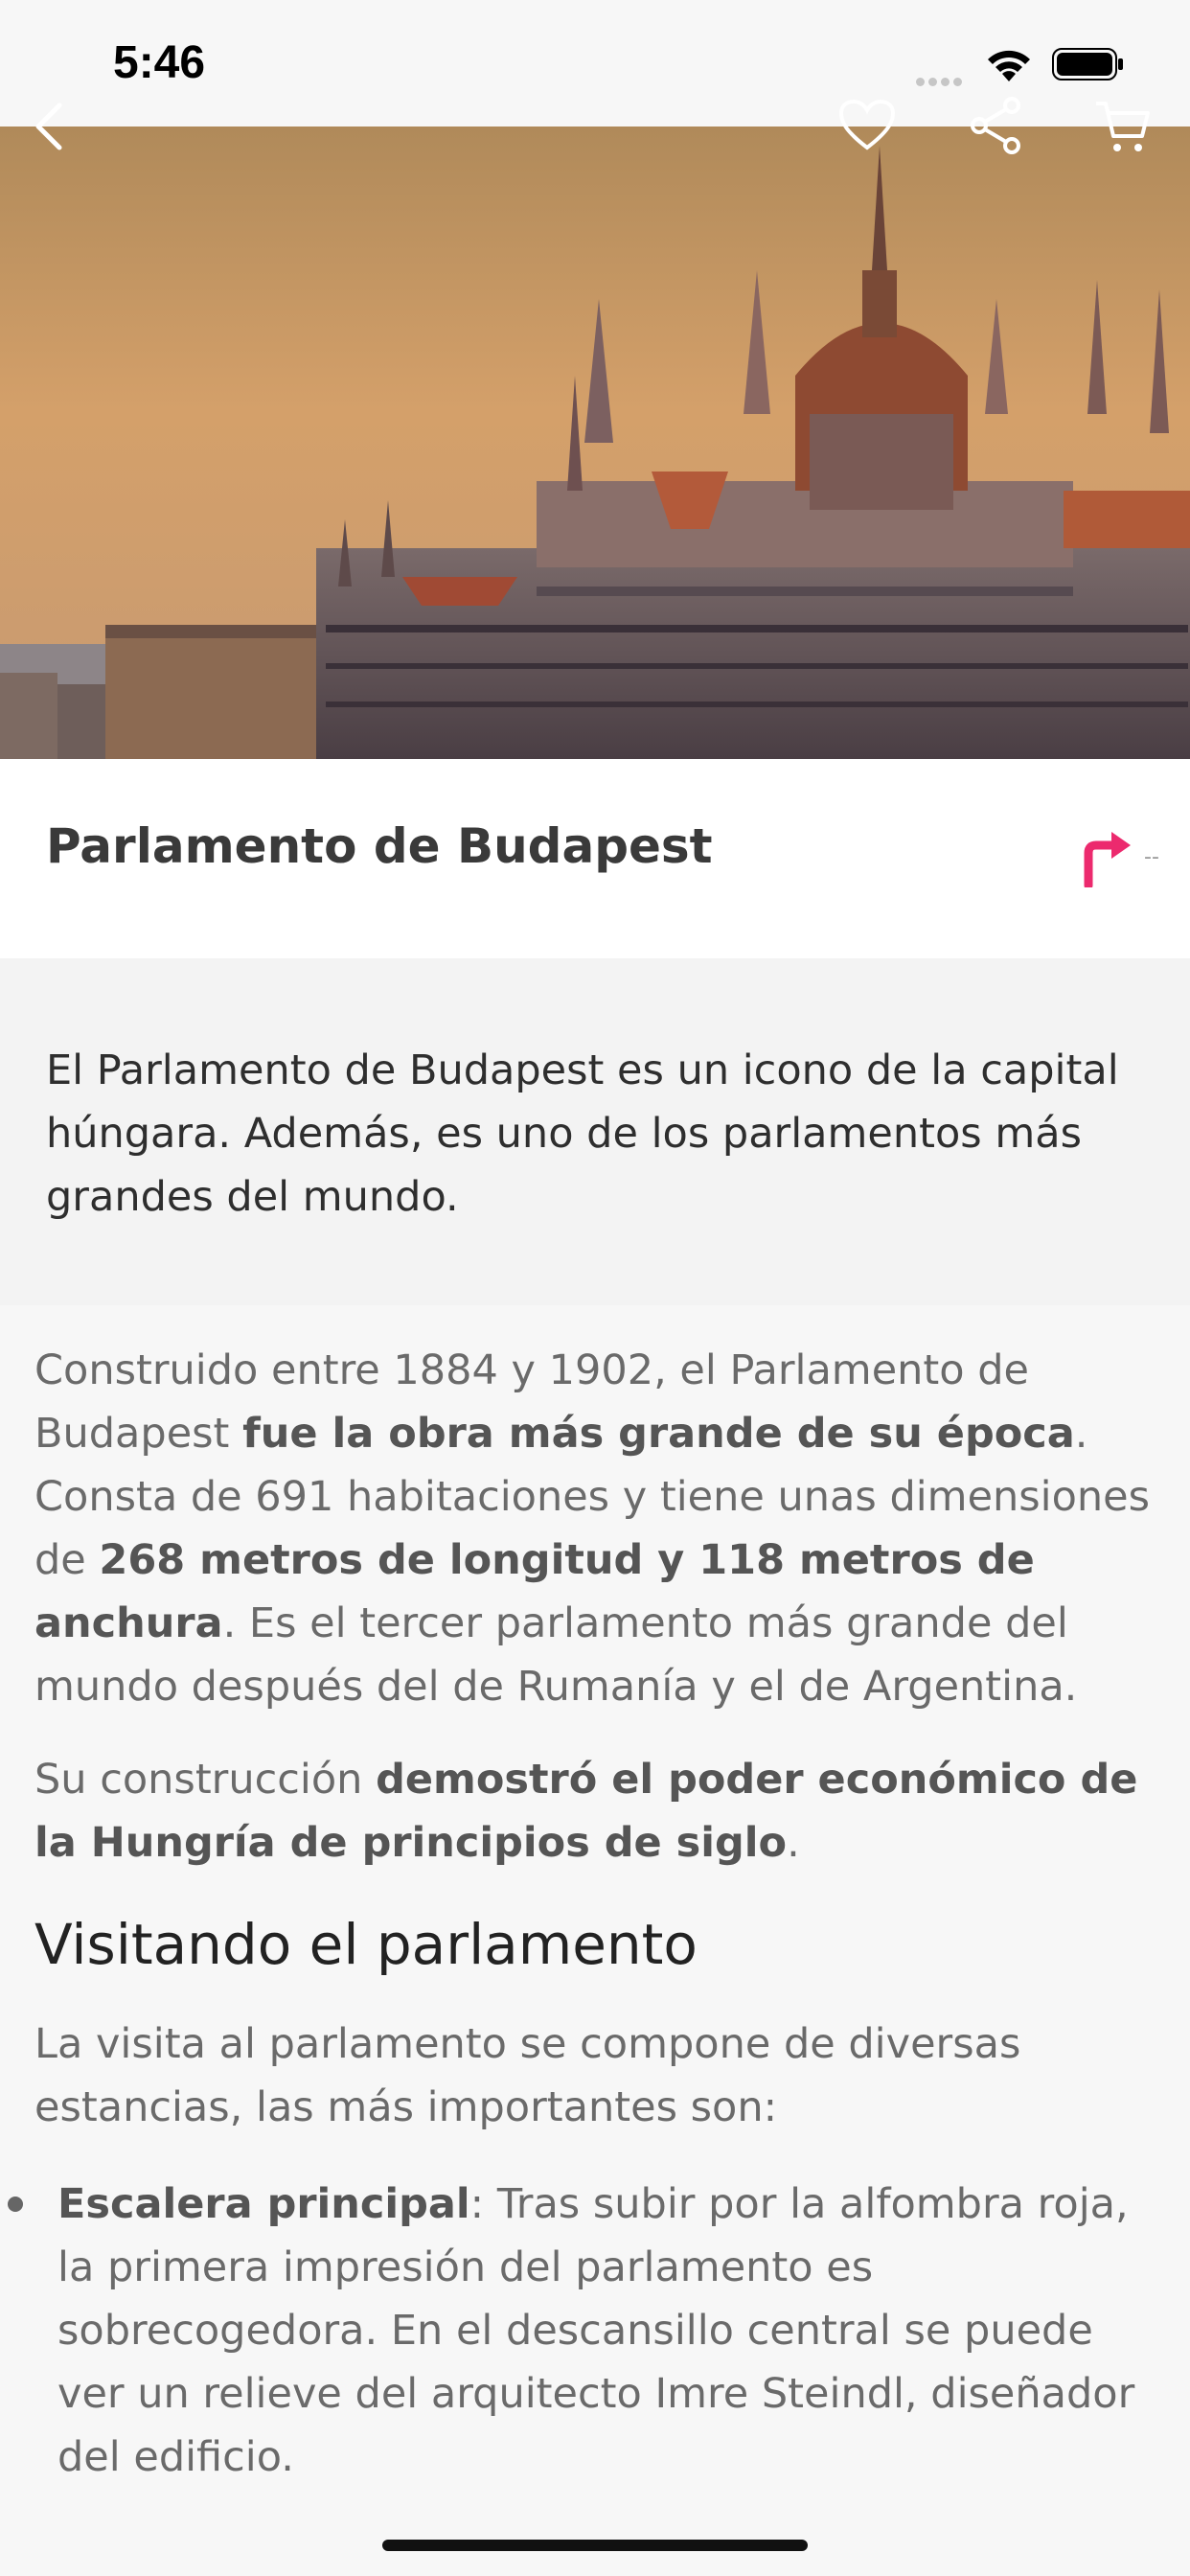 The image size is (1190, 2576). Describe the element at coordinates (794, 1843) in the screenshot. I see `paragraph-text: .` at that location.